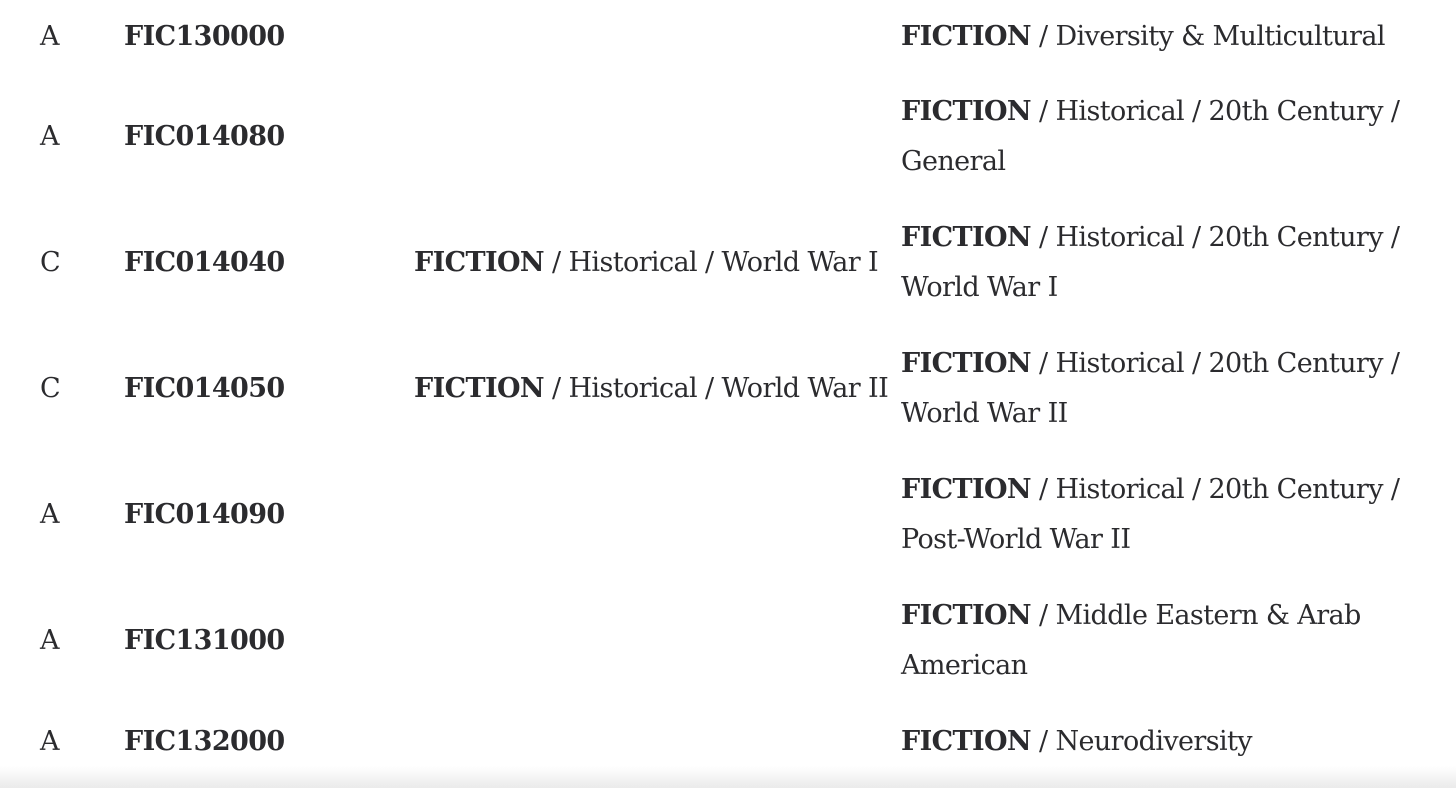 This screenshot has height=788, width=1456. I want to click on subject-code: FIC014050, so click(204, 388).